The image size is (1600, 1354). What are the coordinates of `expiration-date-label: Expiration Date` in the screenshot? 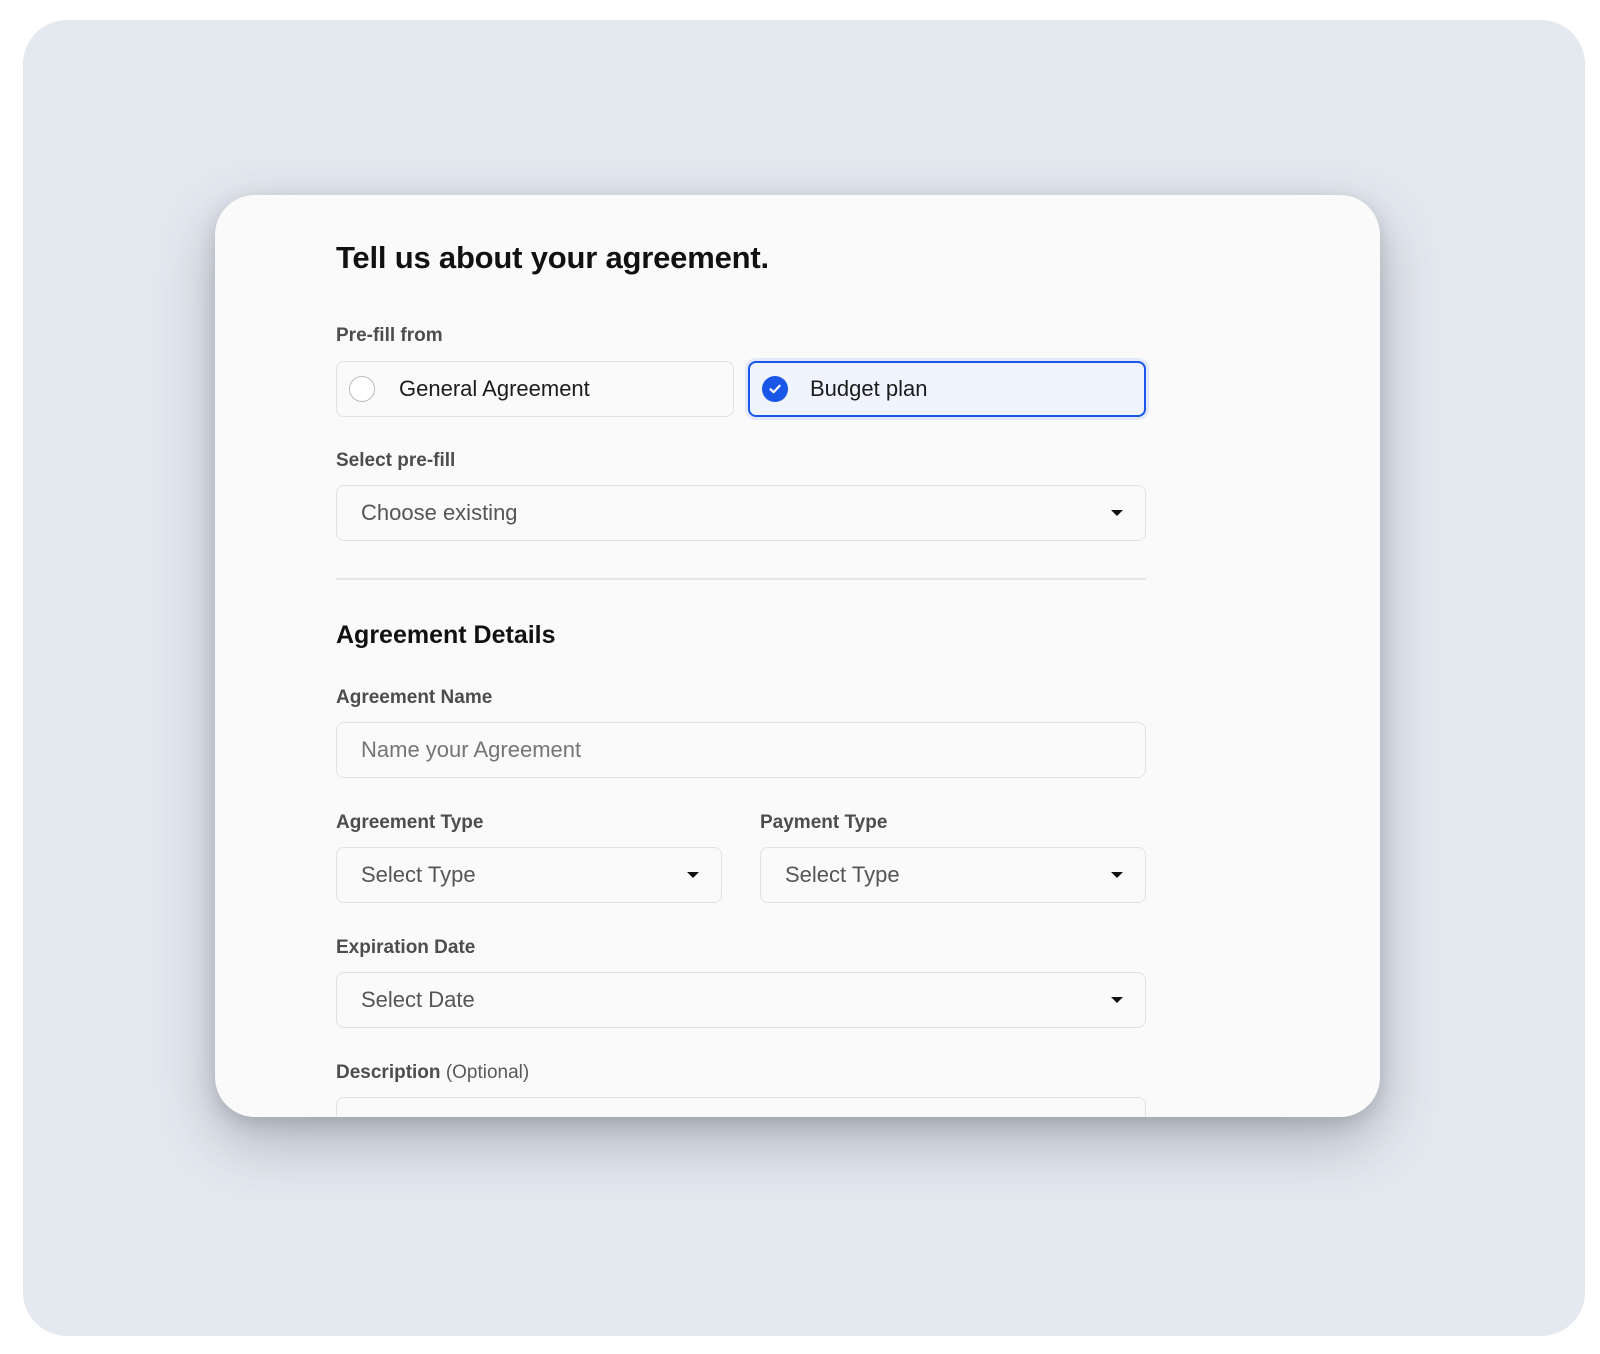 It's located at (406, 947).